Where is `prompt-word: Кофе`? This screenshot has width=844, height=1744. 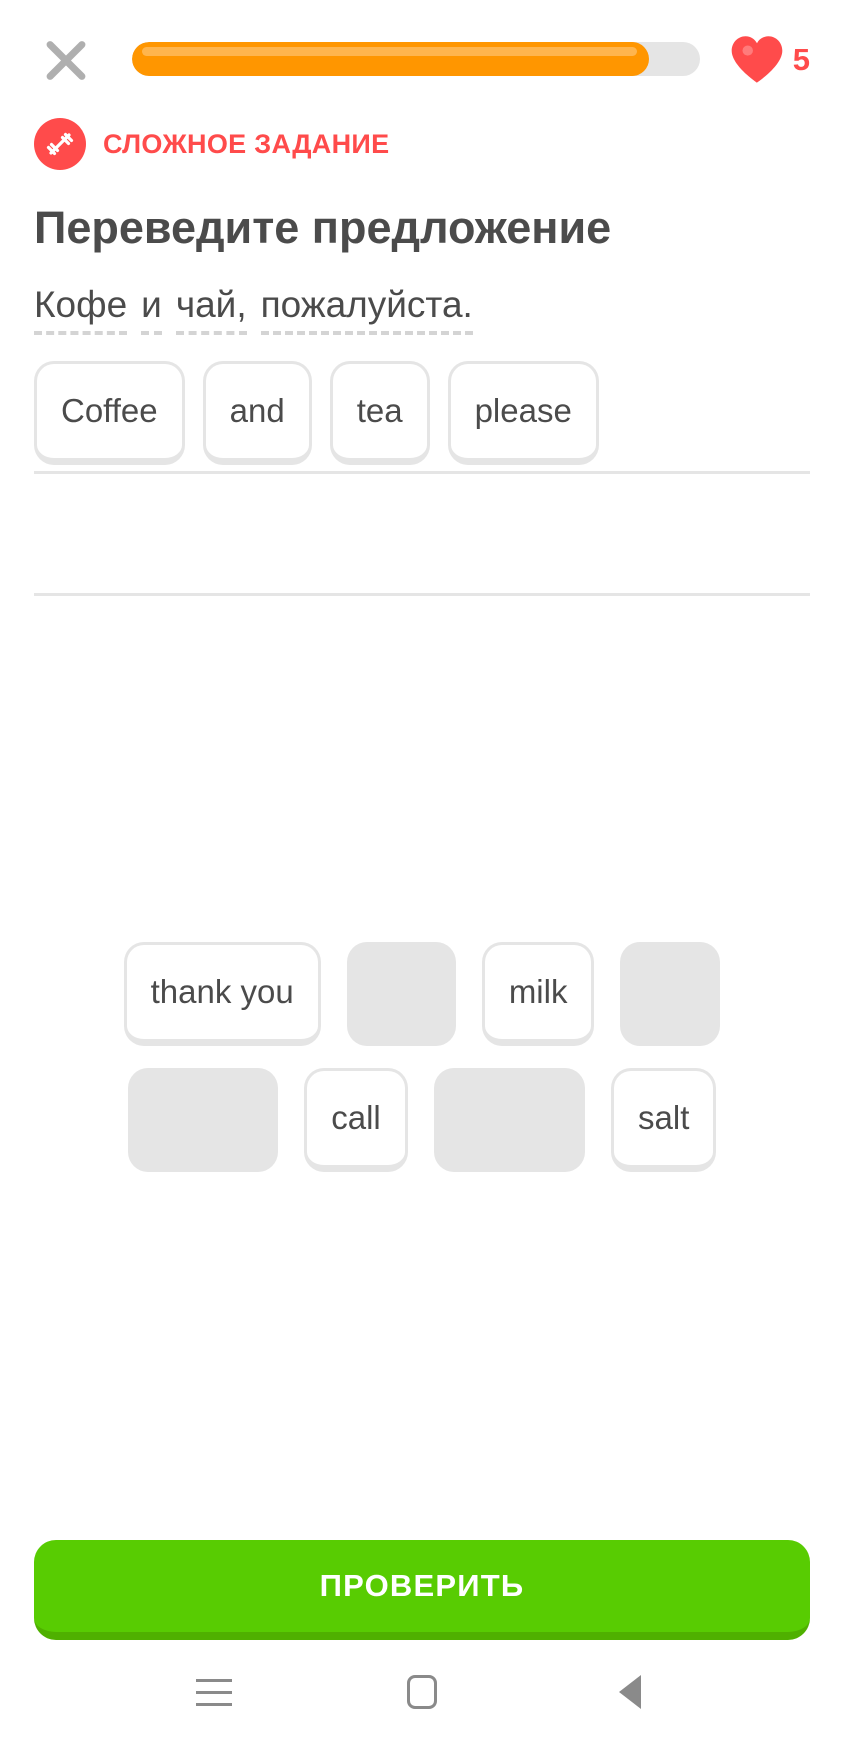 prompt-word: Кофе is located at coordinates (81, 310).